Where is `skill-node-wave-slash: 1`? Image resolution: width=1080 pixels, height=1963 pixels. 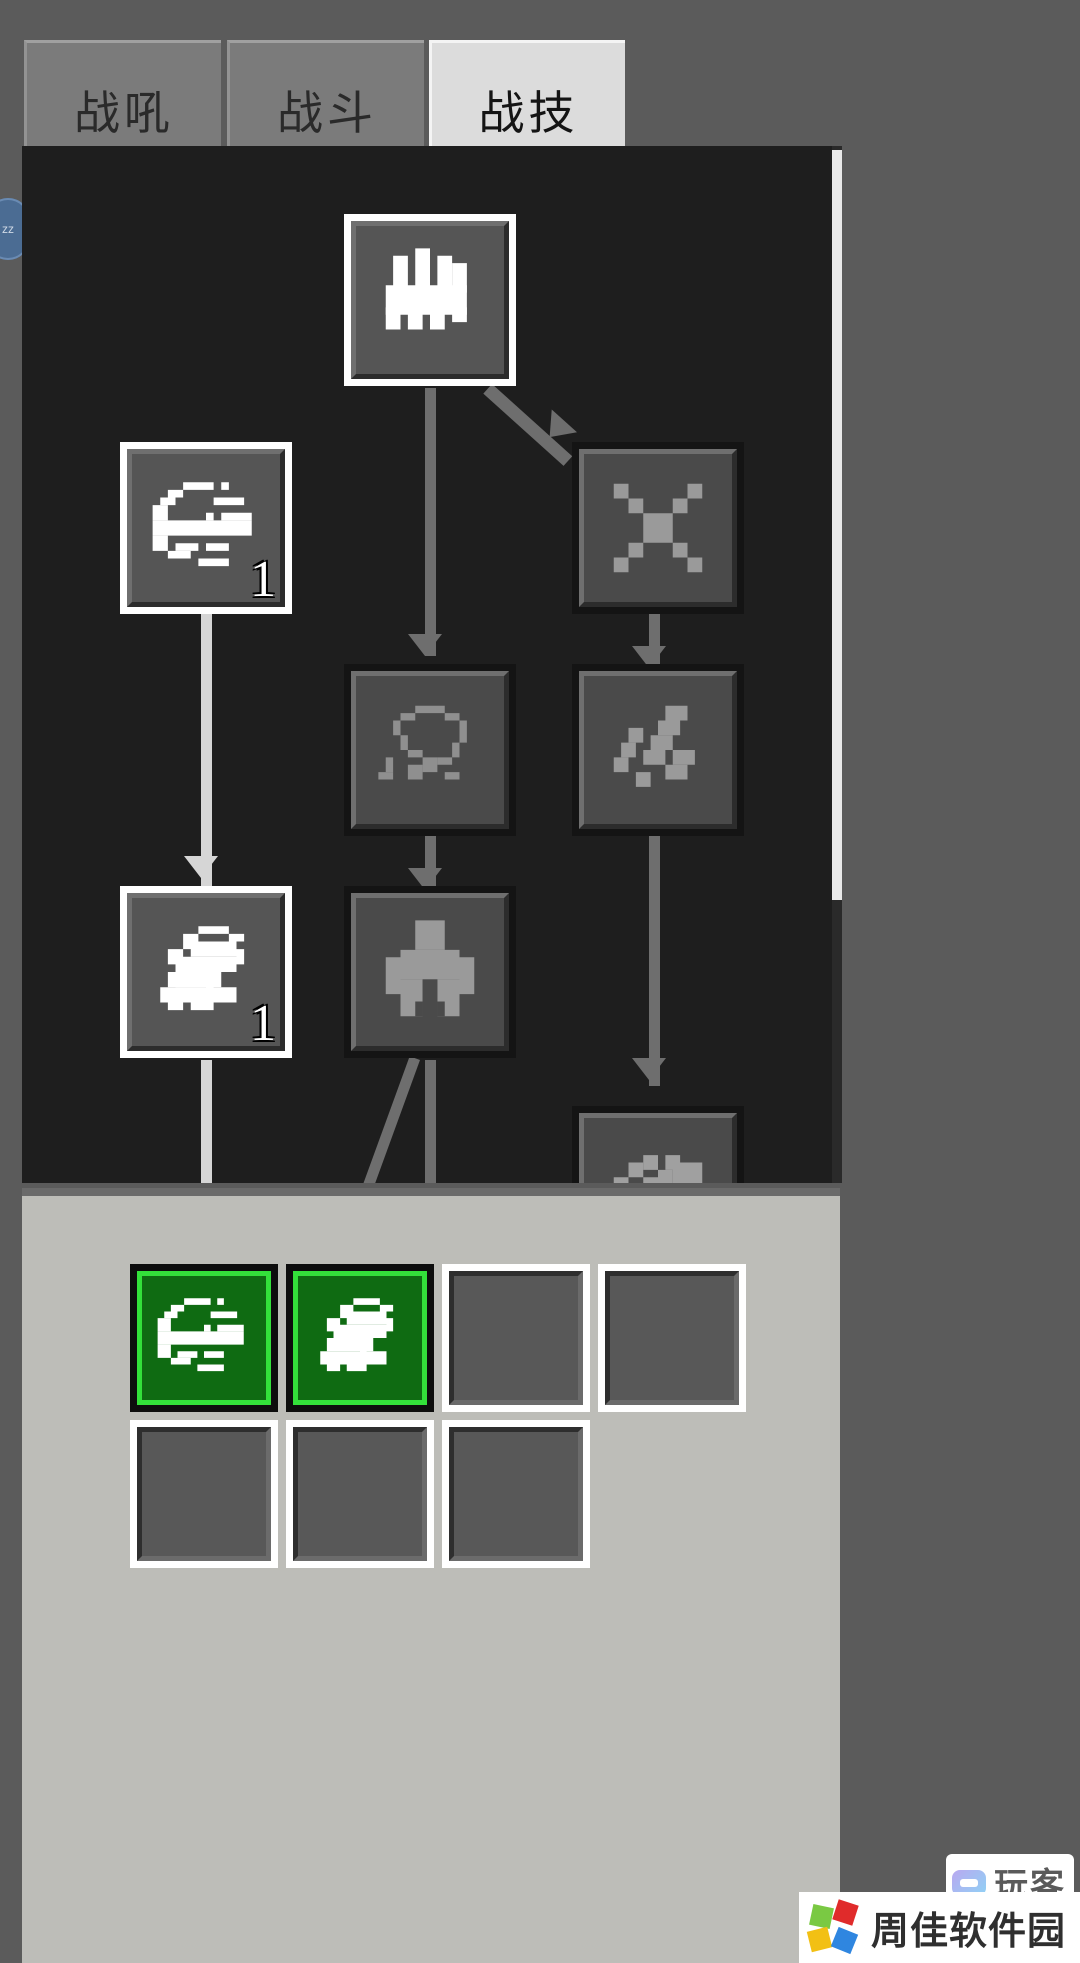
skill-node-wave-slash: 1 is located at coordinates (206, 972).